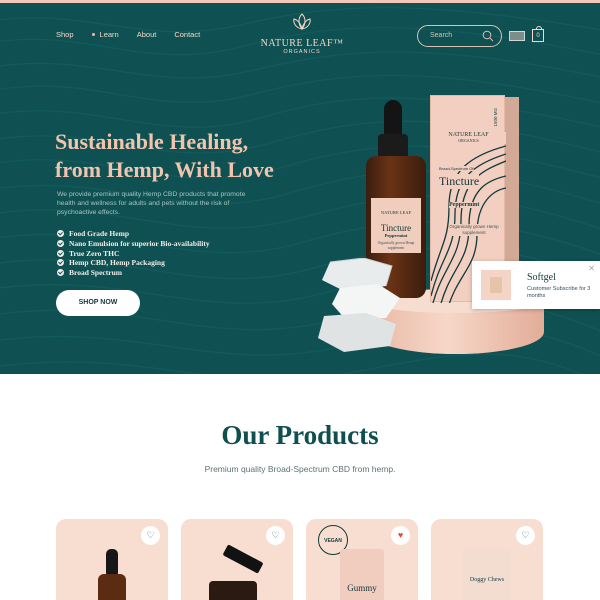  Describe the element at coordinates (302, 52) in the screenshot. I see `logo-subtitle: ORGANICS` at that location.